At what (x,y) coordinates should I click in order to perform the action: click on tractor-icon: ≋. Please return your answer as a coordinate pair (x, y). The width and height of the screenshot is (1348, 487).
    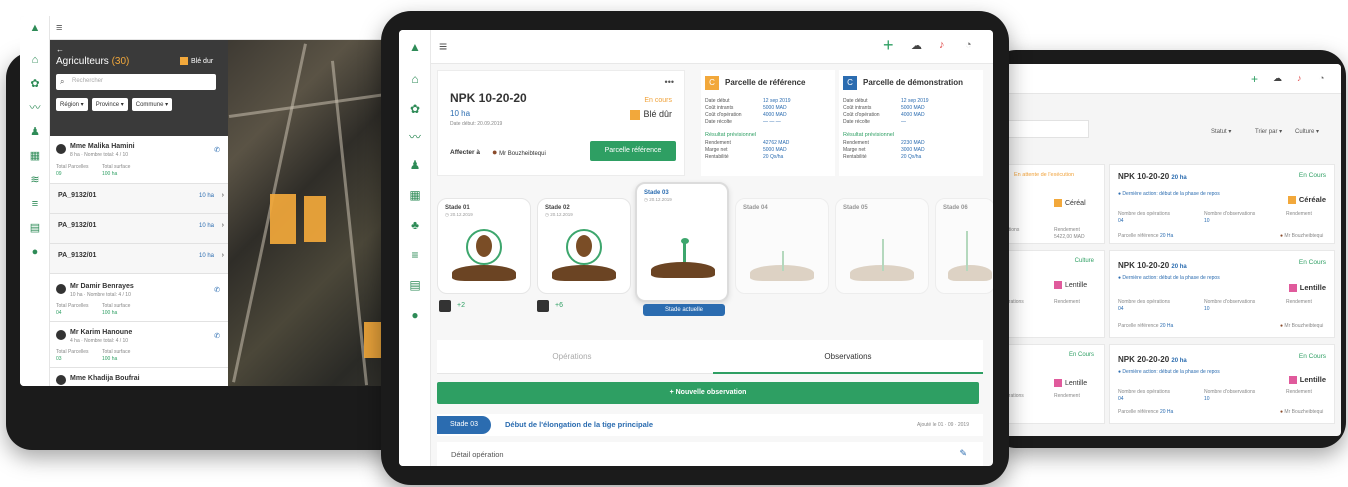
    Looking at the image, I should click on (35, 180).